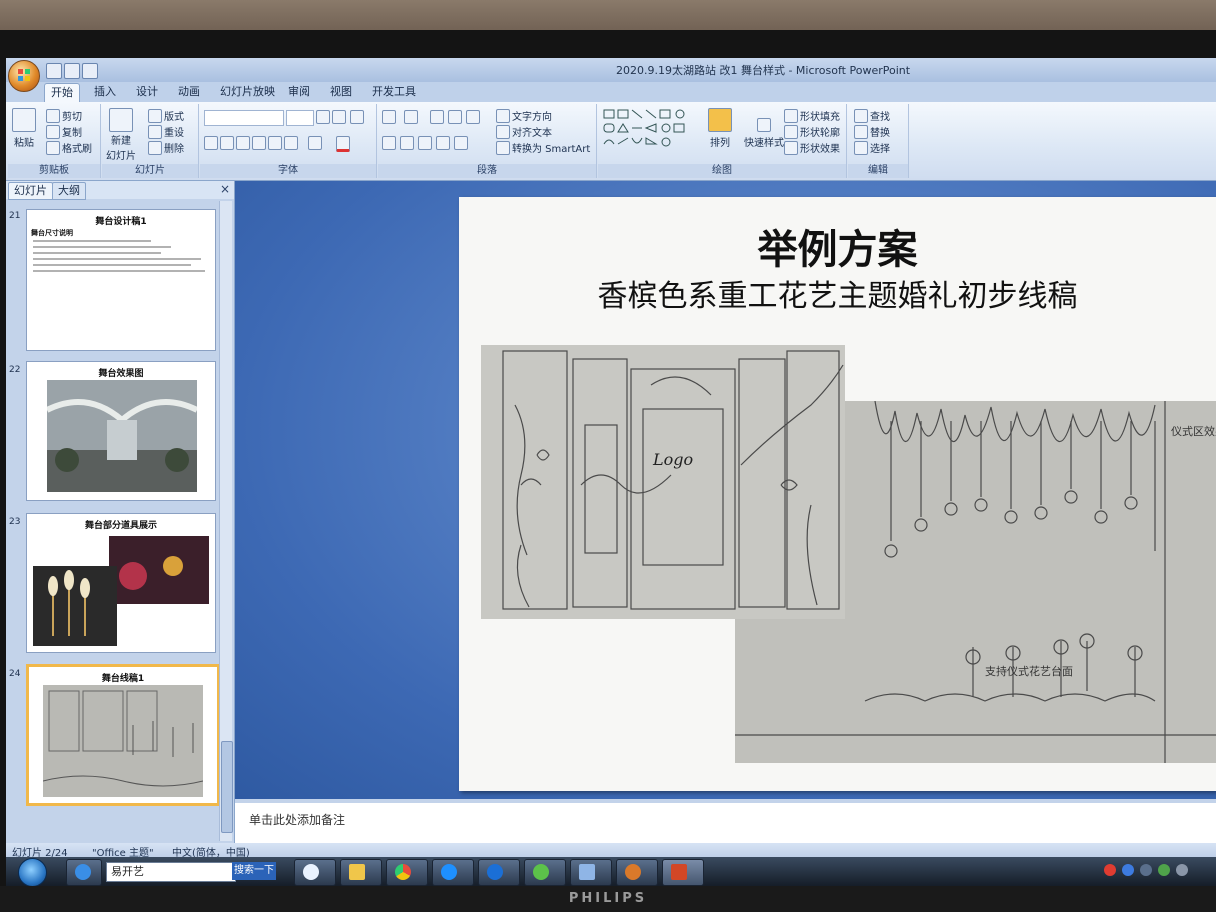 Image resolution: width=1216 pixels, height=912 pixels. I want to click on align-right-button, so click(425, 143).